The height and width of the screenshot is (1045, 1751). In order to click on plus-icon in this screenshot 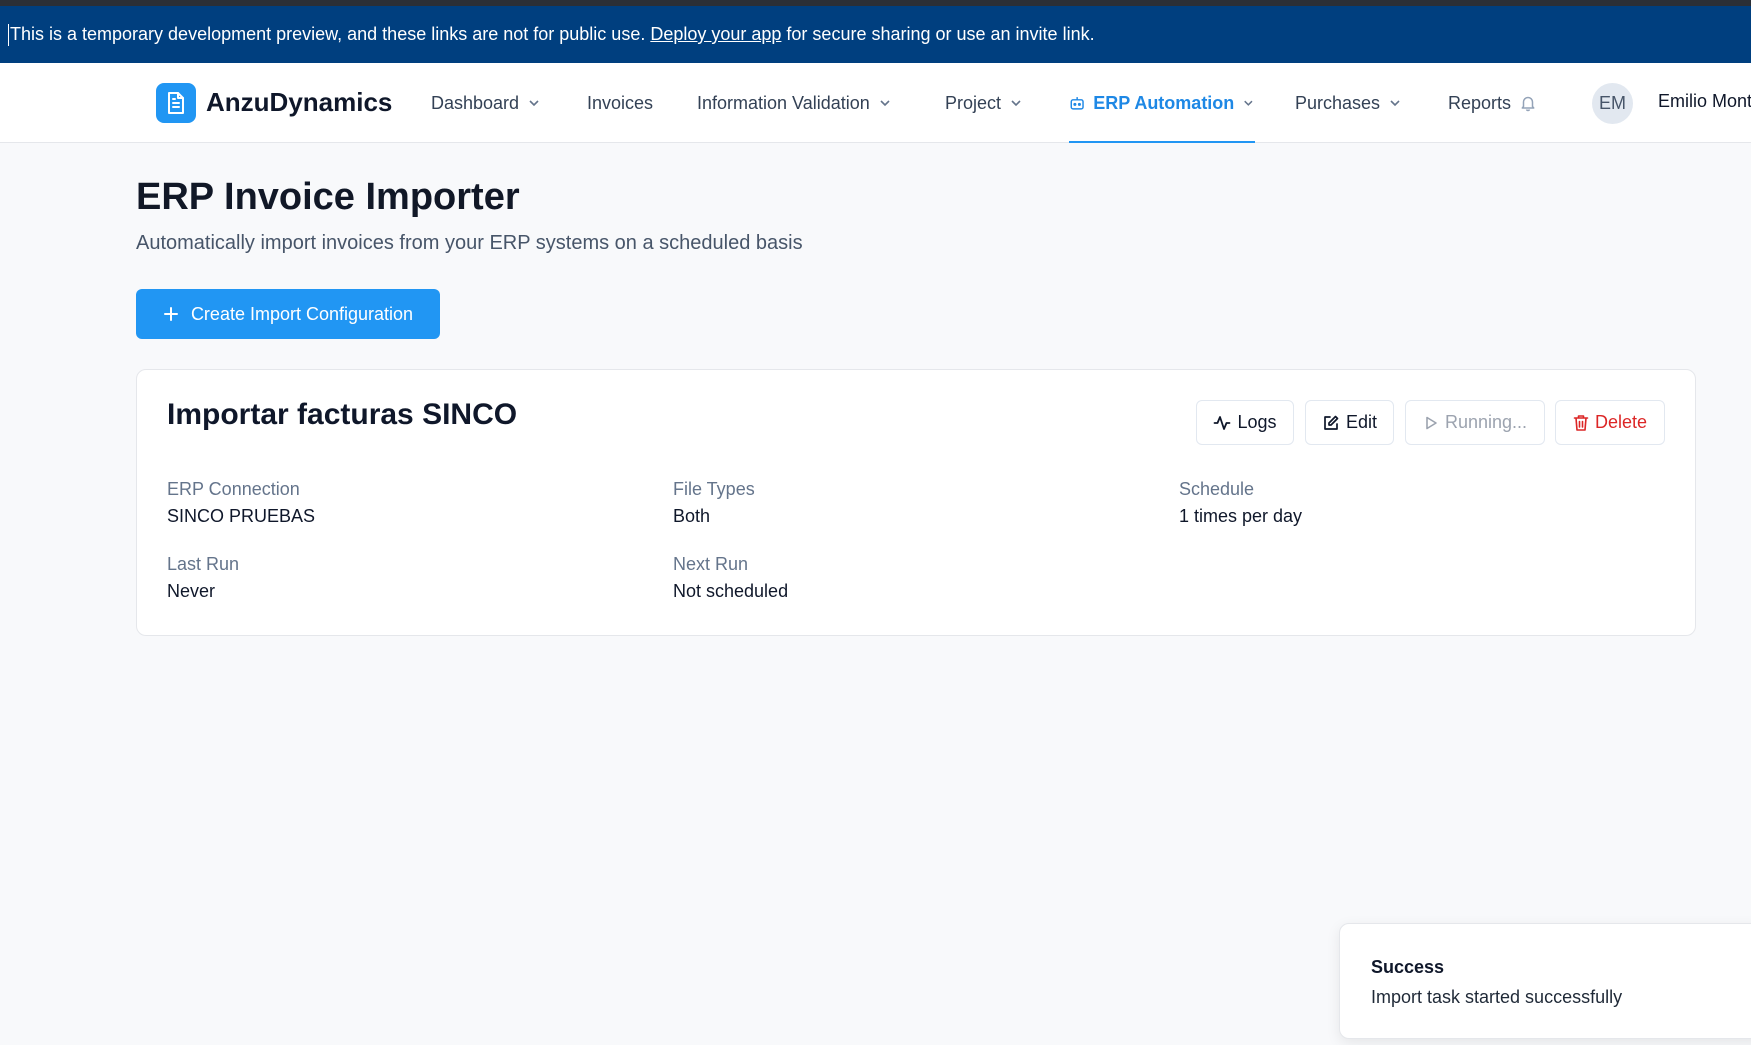, I will do `click(170, 314)`.